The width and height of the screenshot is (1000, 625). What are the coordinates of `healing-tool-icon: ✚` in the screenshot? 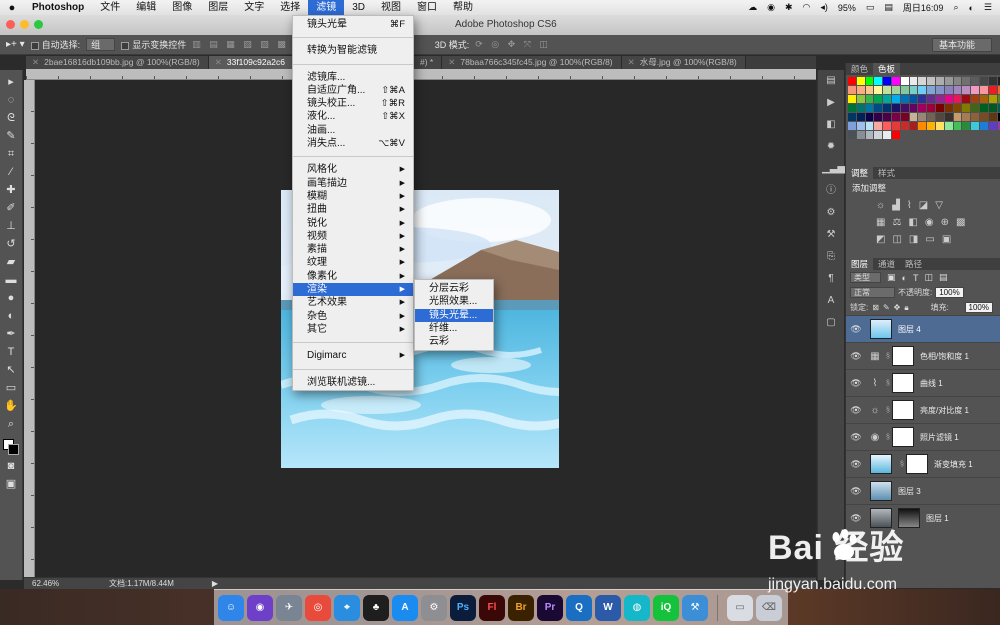 It's located at (11, 190).